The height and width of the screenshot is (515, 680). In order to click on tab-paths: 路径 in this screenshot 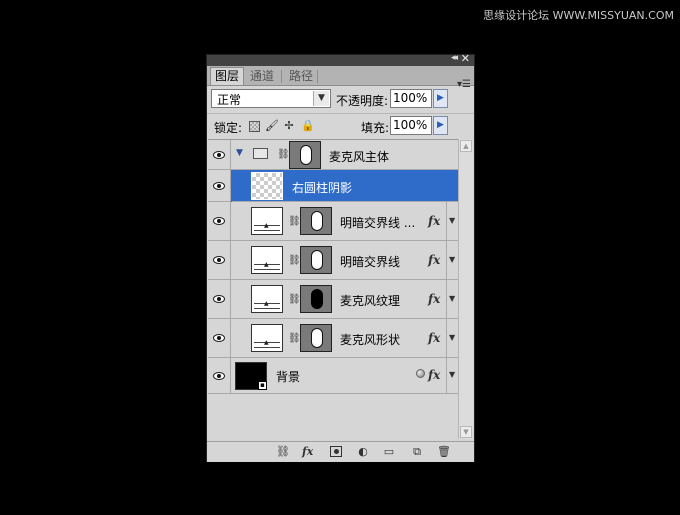, I will do `click(301, 76)`.